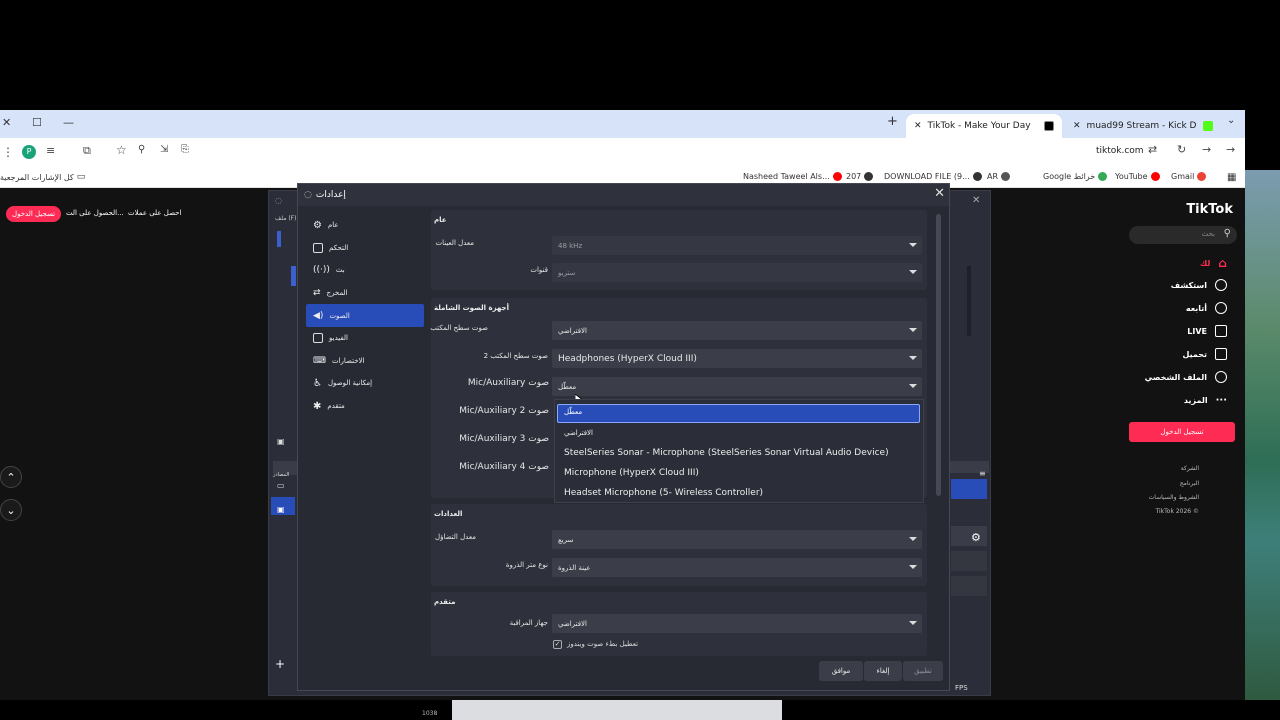  I want to click on all-bookmarks: كل الإشارات المرجعية ▭, so click(42, 177).